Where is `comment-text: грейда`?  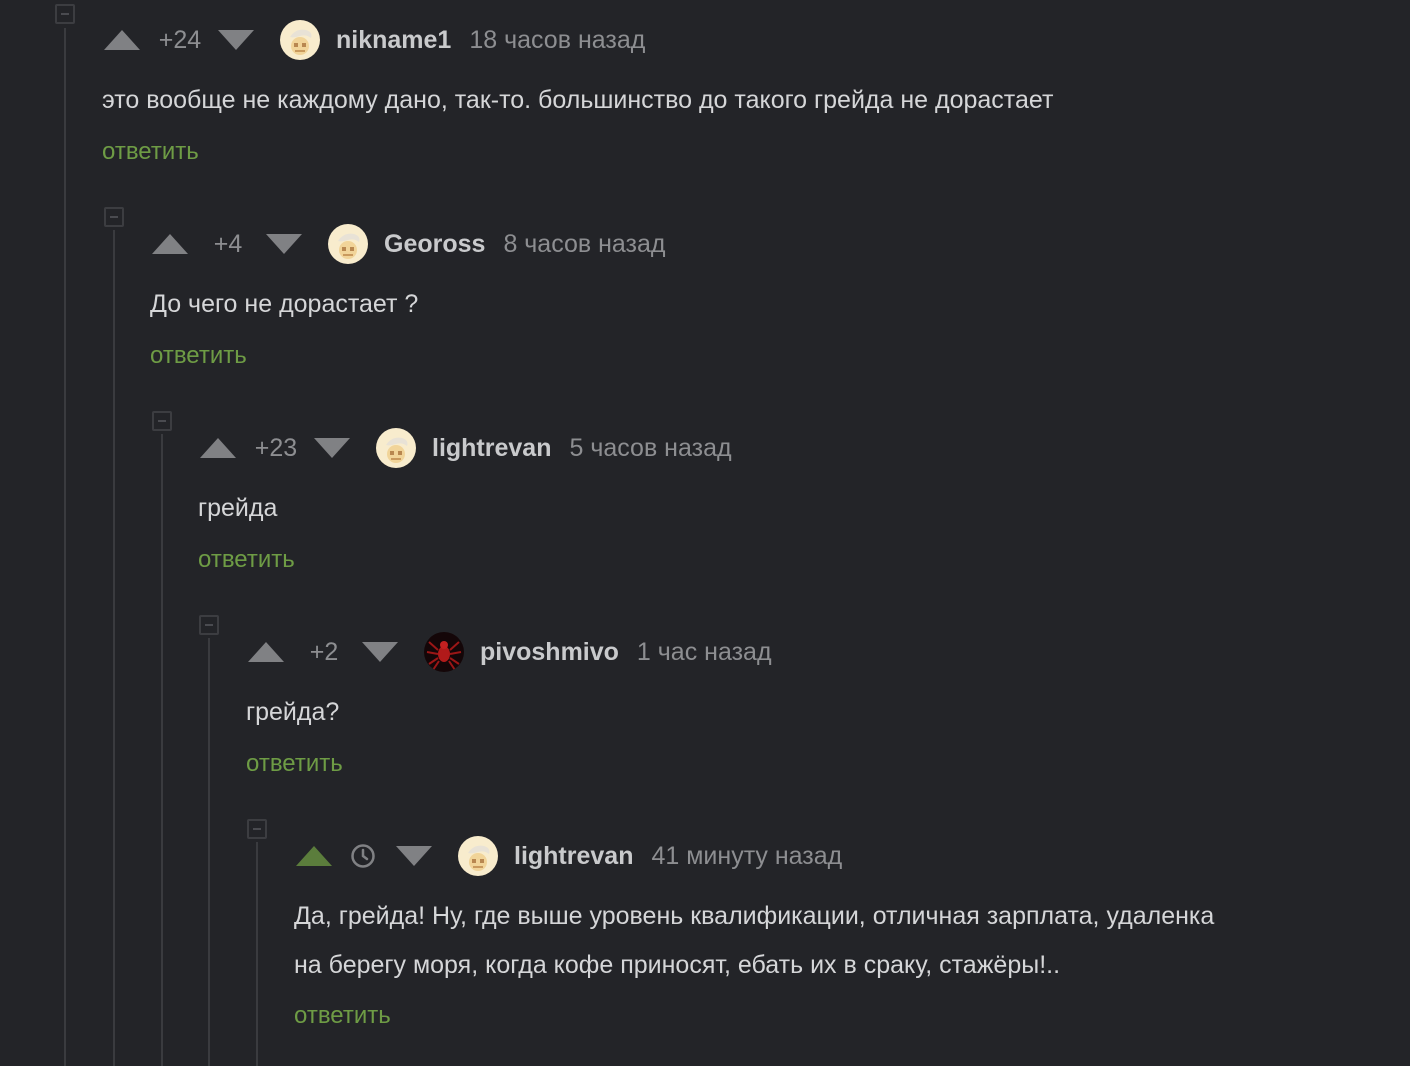
comment-text: грейда is located at coordinates (237, 508).